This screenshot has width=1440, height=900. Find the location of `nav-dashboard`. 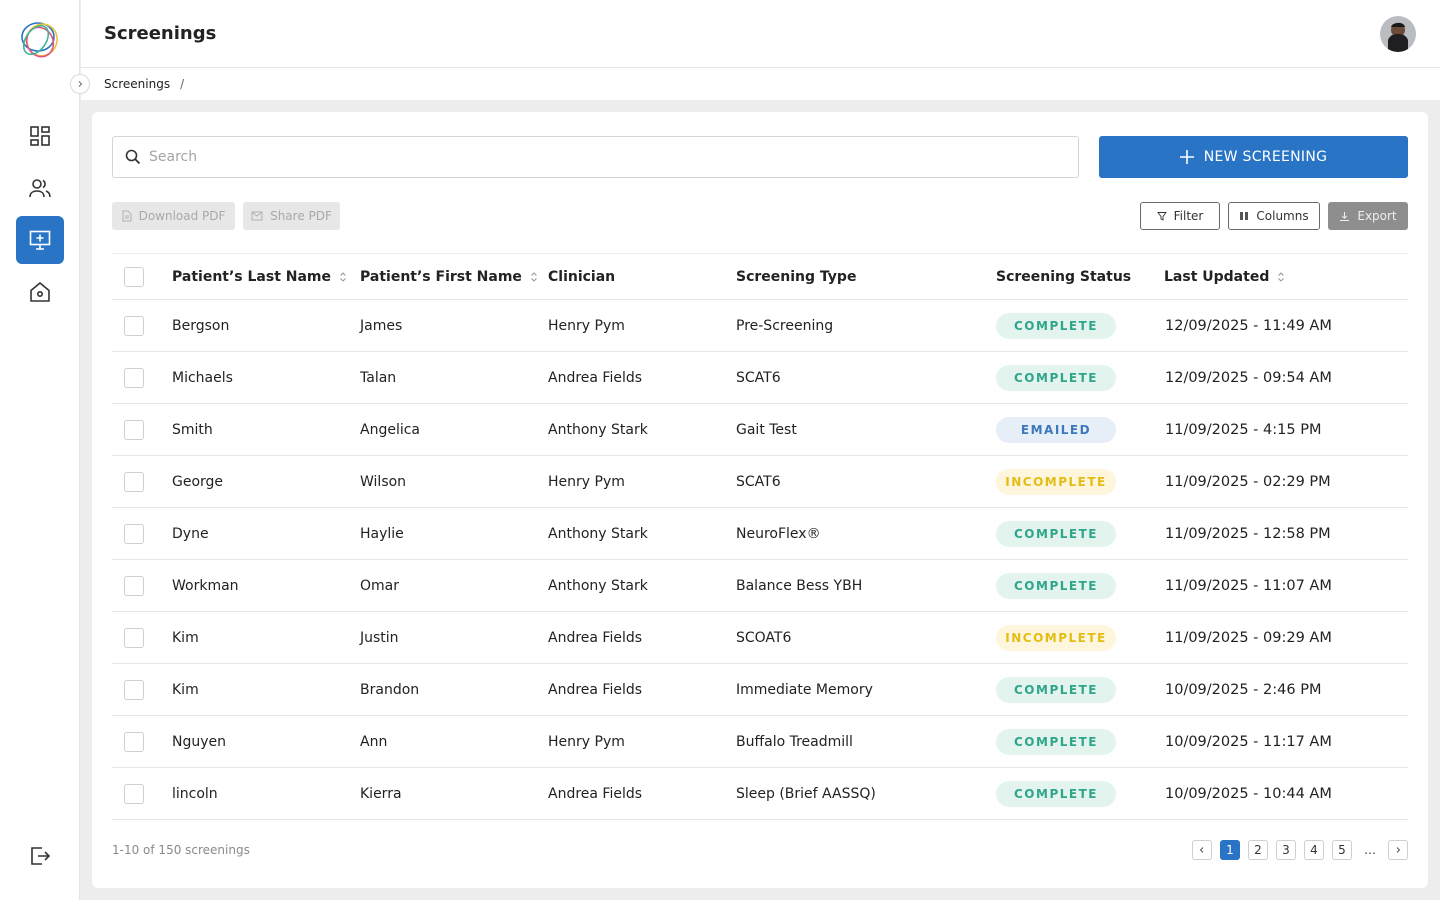

nav-dashboard is located at coordinates (40, 136).